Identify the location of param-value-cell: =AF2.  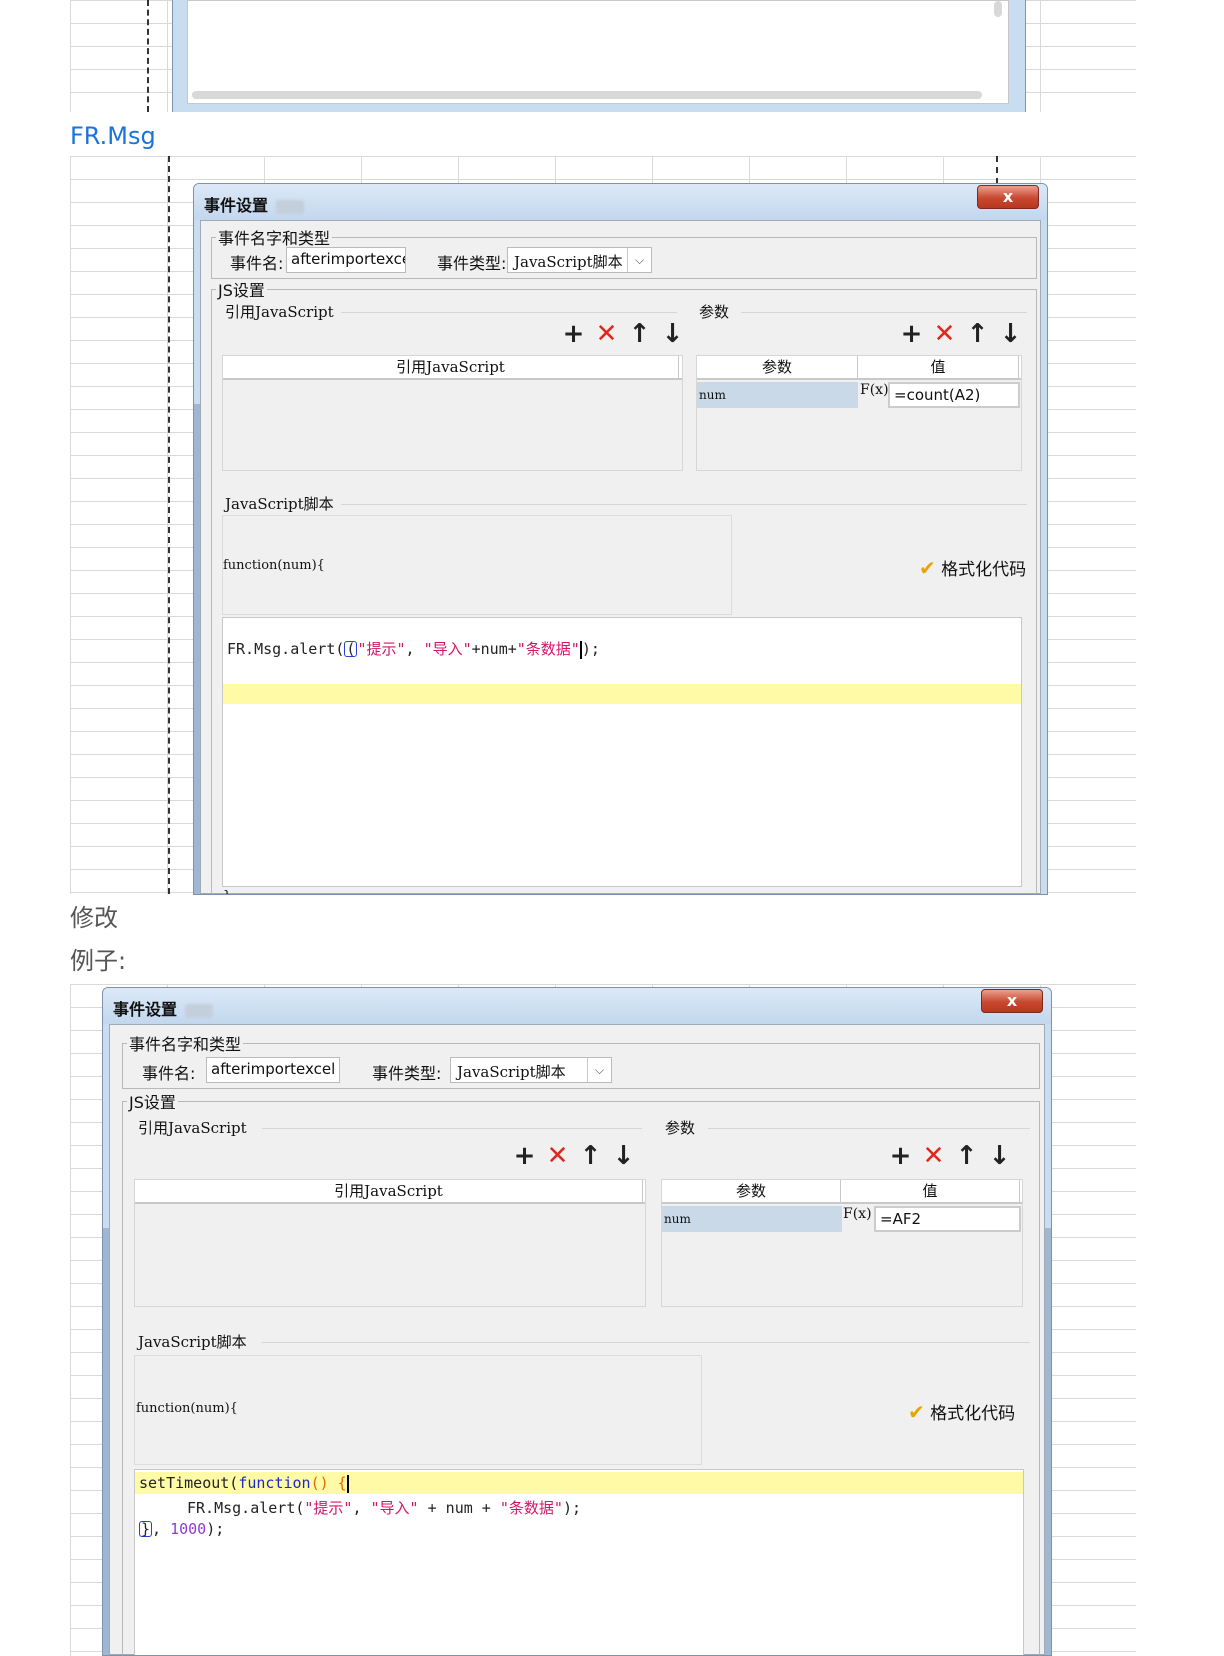
(947, 1219).